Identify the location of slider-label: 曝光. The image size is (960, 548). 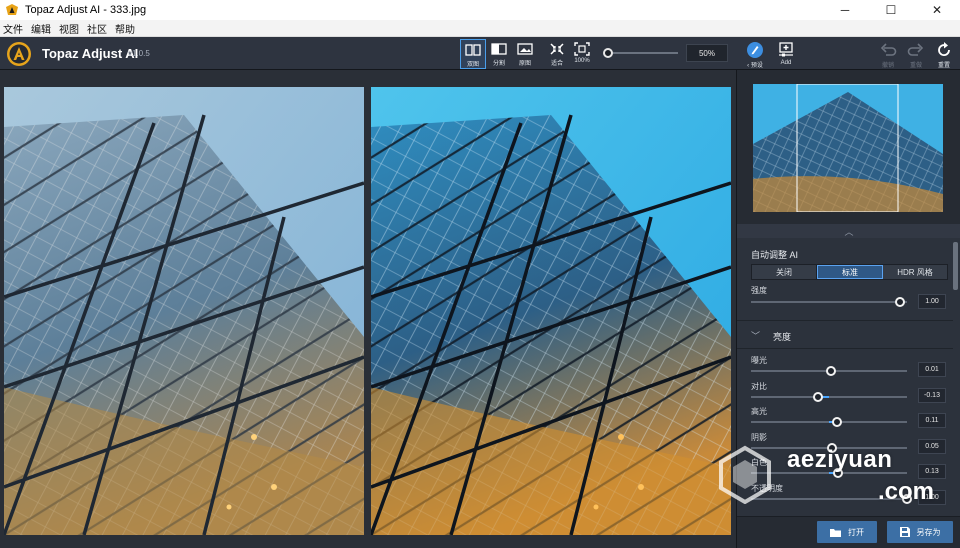
(759, 360).